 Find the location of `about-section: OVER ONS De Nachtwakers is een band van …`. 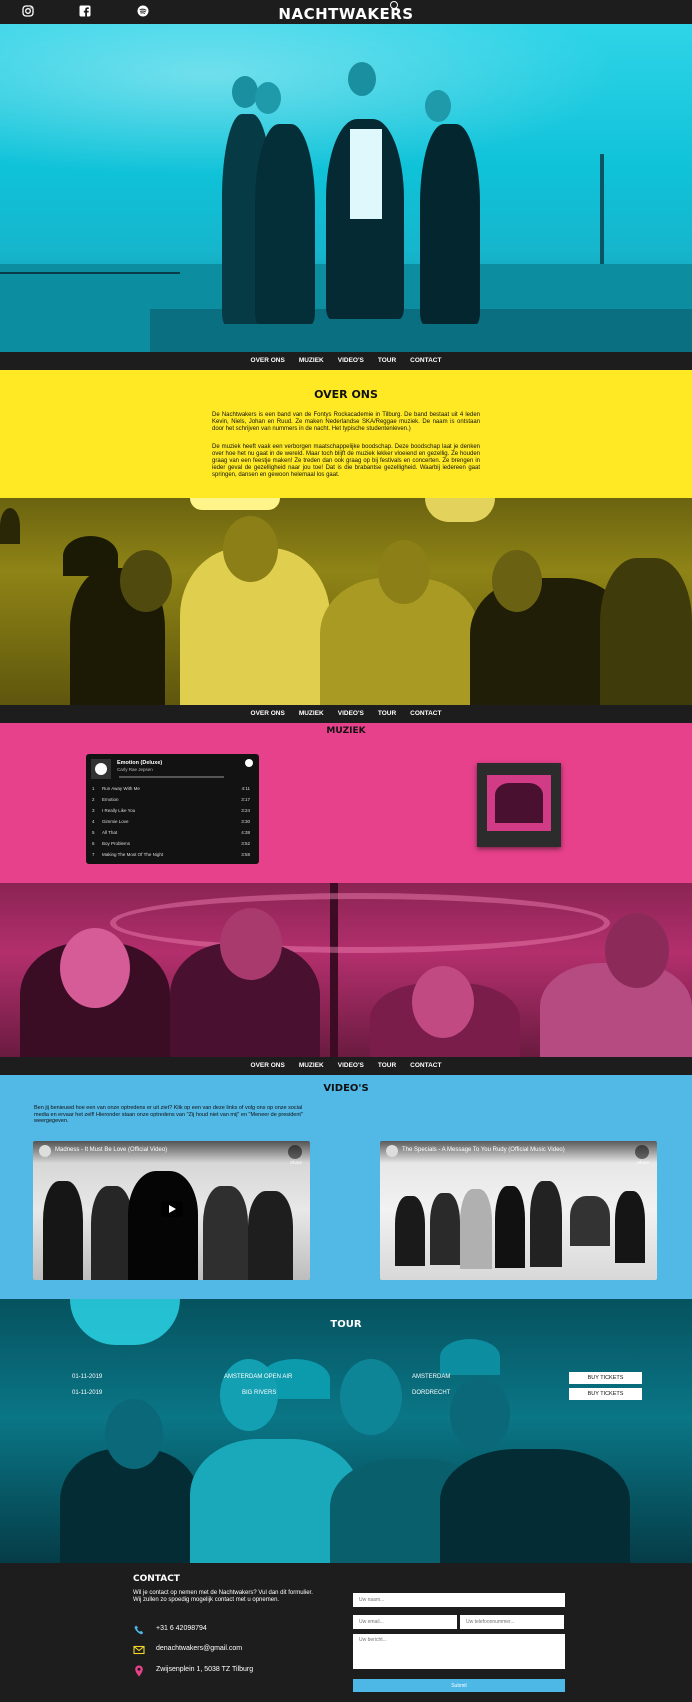

about-section: OVER ONS De Nachtwakers is een band van … is located at coordinates (346, 434).